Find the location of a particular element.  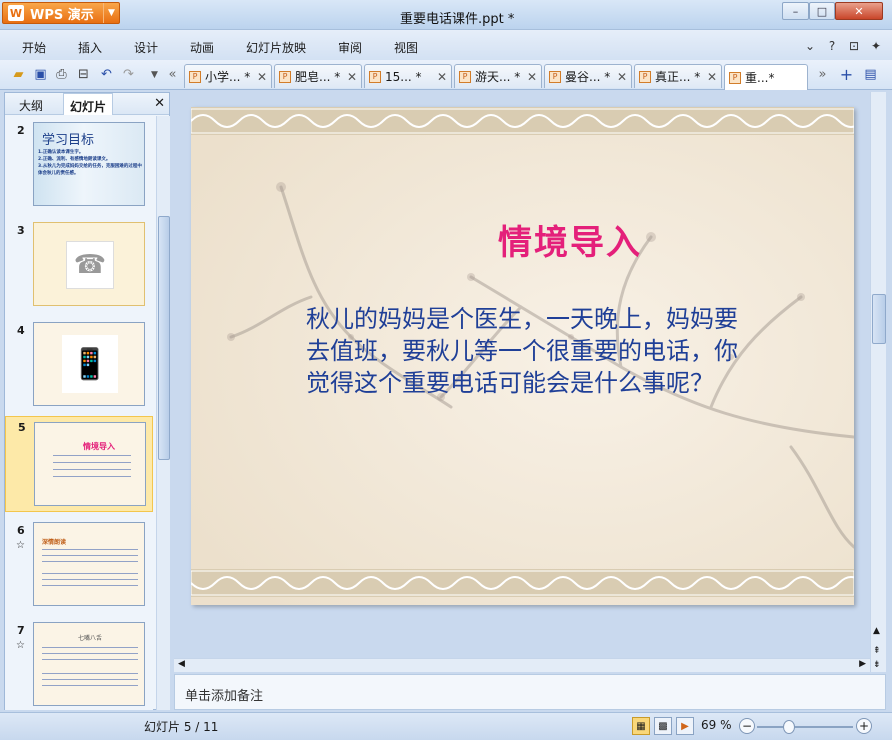

slide-number: 5 is located at coordinates (22, 427).